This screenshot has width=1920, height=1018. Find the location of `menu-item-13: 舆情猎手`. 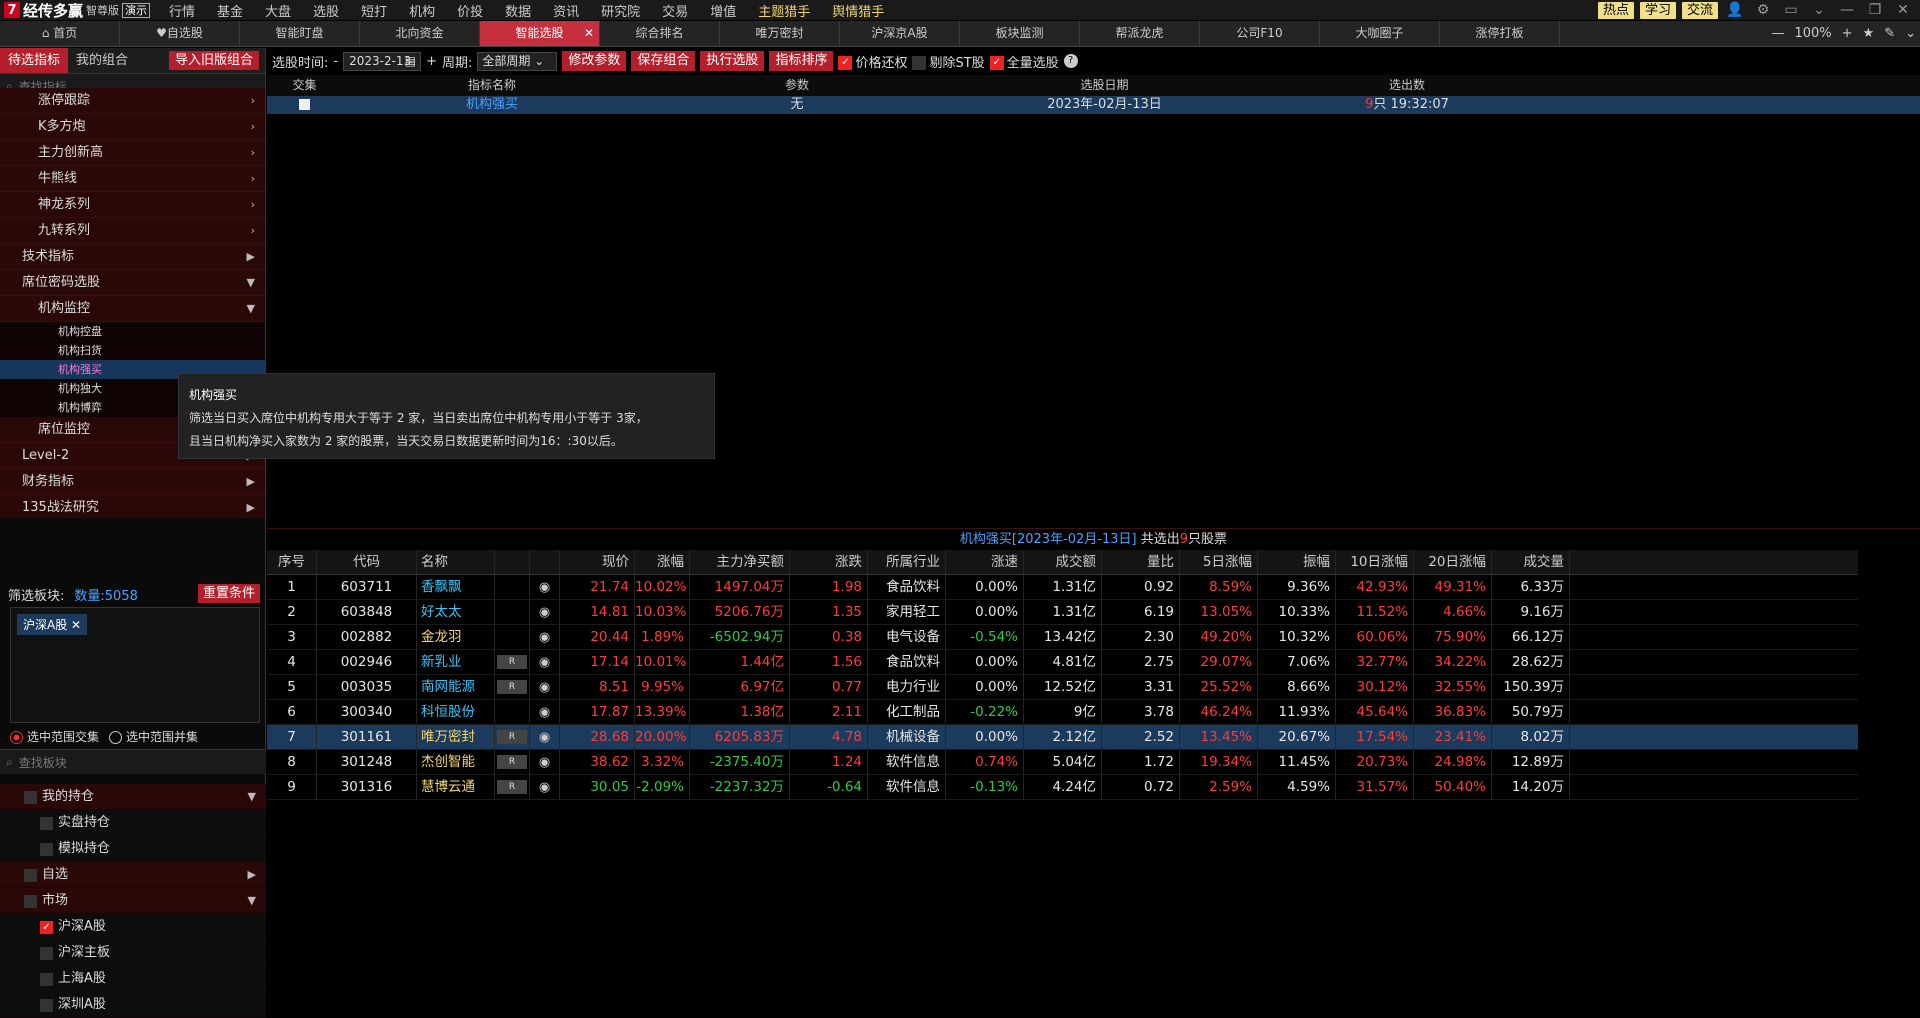

menu-item-13: 舆情猎手 is located at coordinates (858, 10).